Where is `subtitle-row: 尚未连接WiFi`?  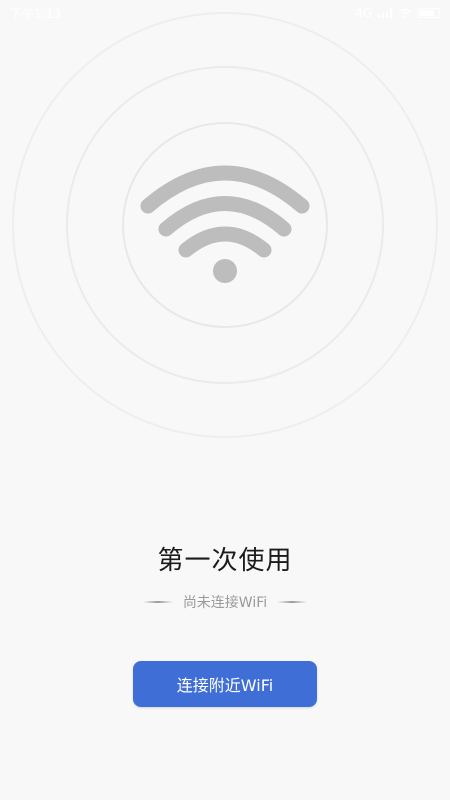 subtitle-row: 尚未连接WiFi is located at coordinates (225, 602).